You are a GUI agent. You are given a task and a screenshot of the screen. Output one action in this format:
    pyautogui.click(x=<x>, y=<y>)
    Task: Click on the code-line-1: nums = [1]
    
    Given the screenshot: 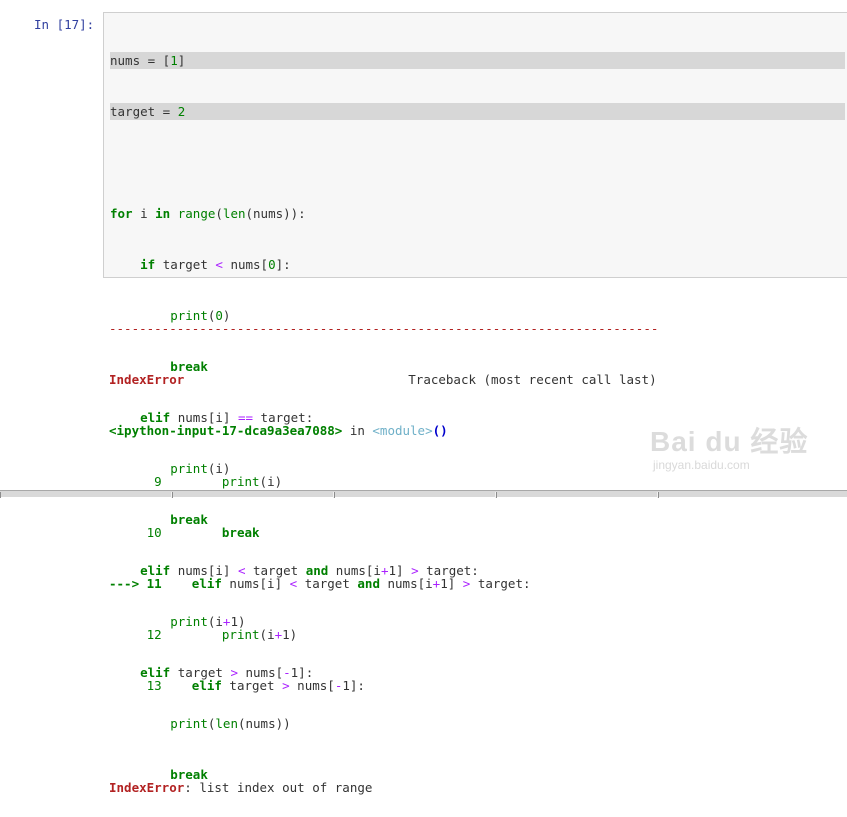 What is the action you would take?
    pyautogui.click(x=477, y=60)
    